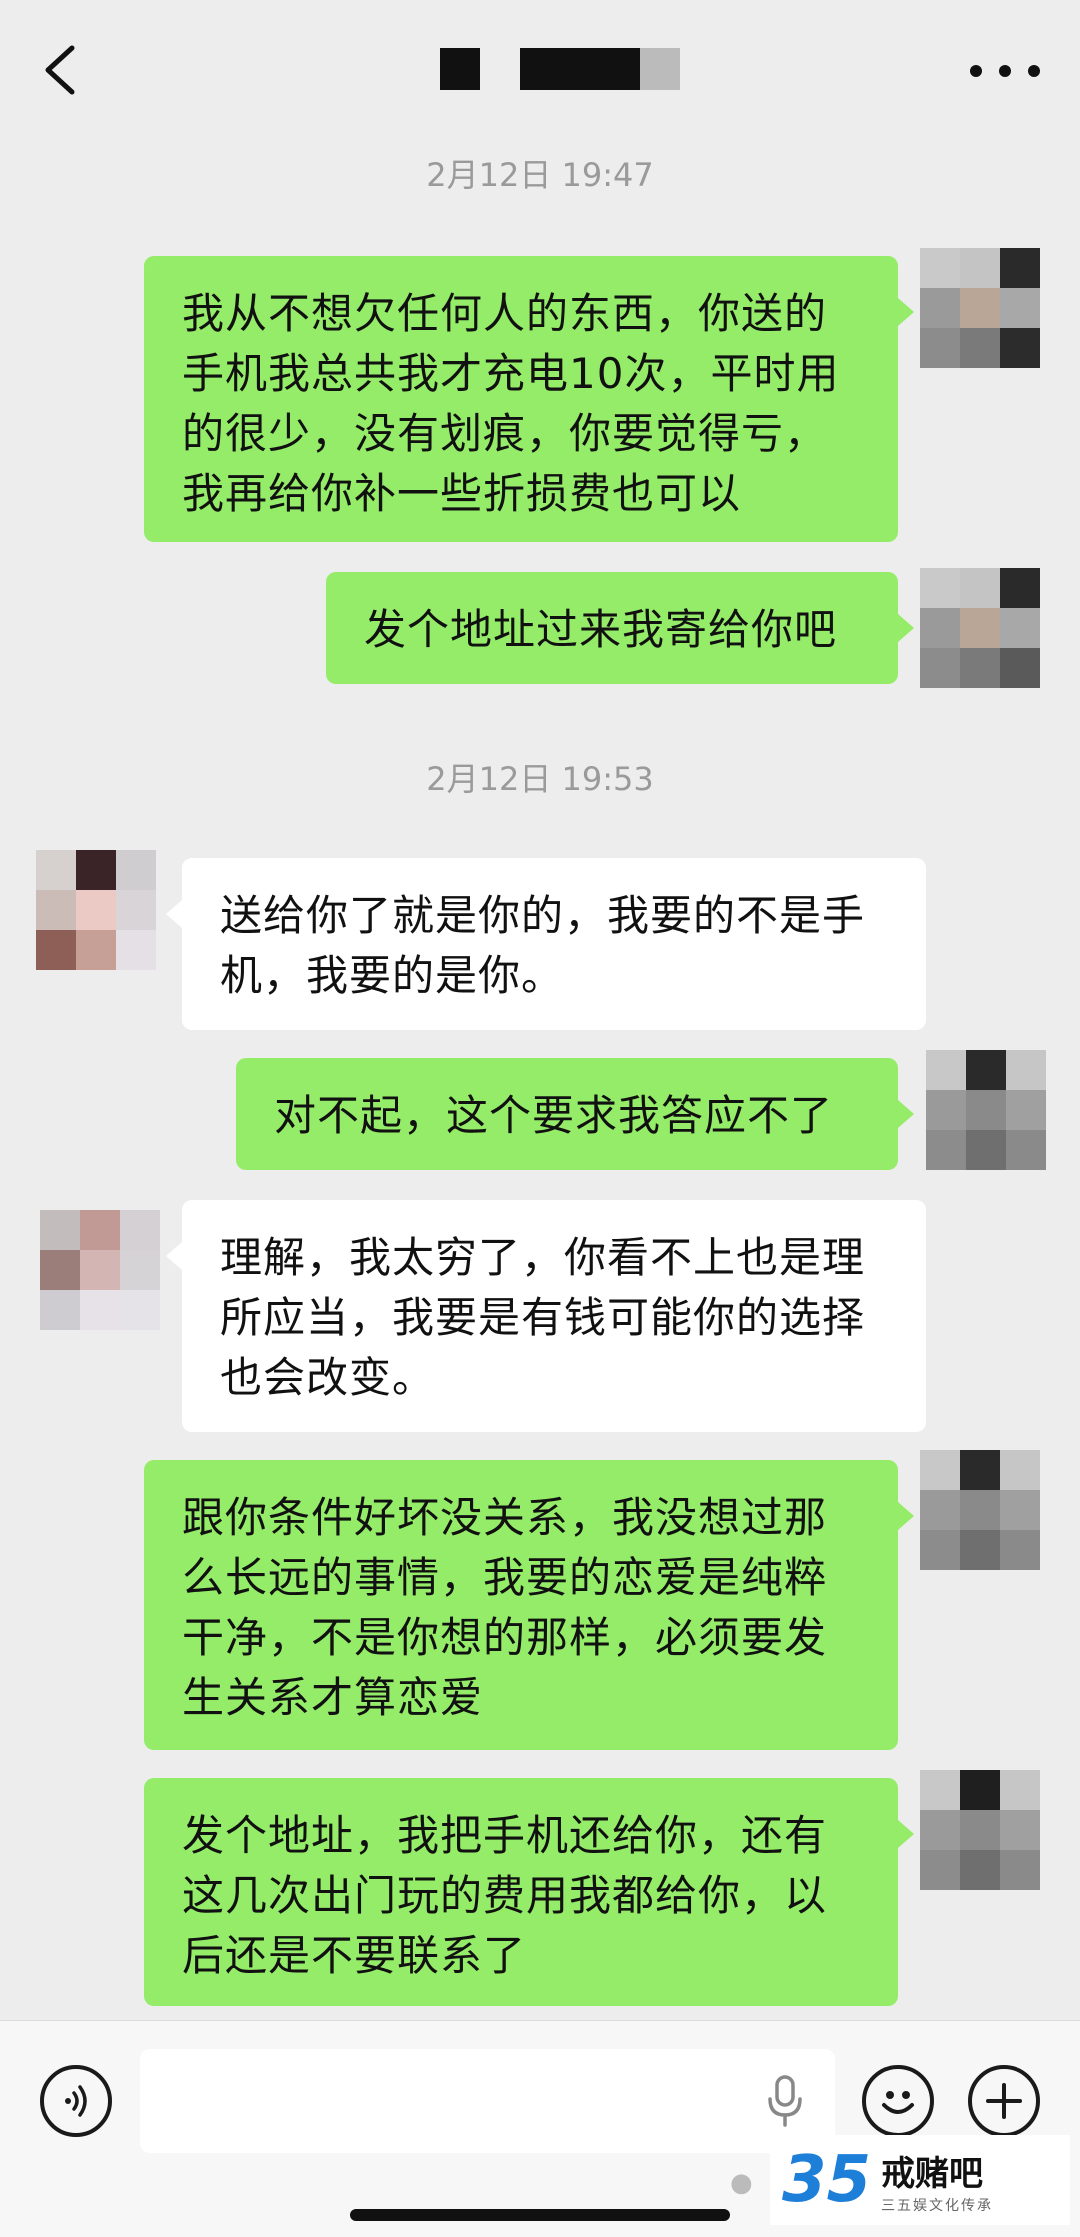 Image resolution: width=1080 pixels, height=2237 pixels. I want to click on back-button, so click(60, 70).